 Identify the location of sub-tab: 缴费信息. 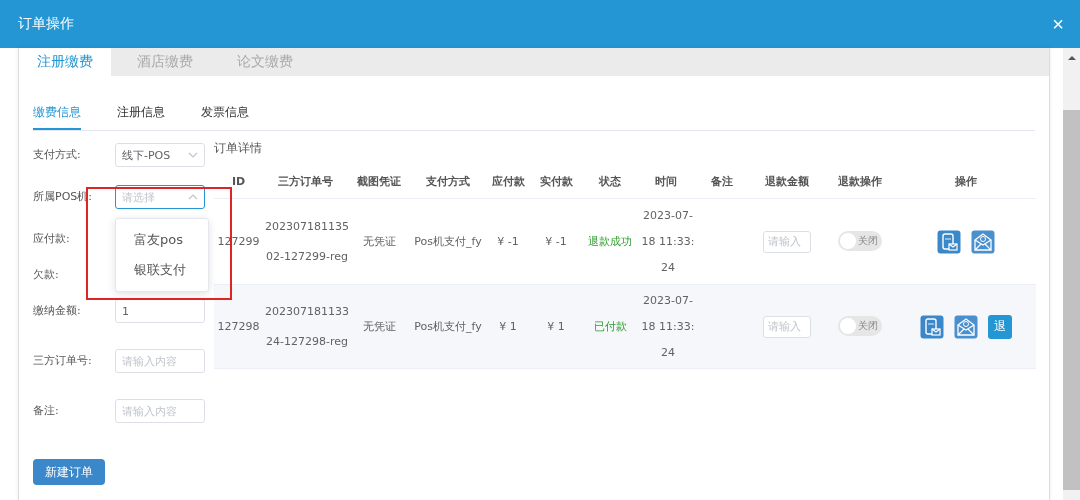
(57, 113).